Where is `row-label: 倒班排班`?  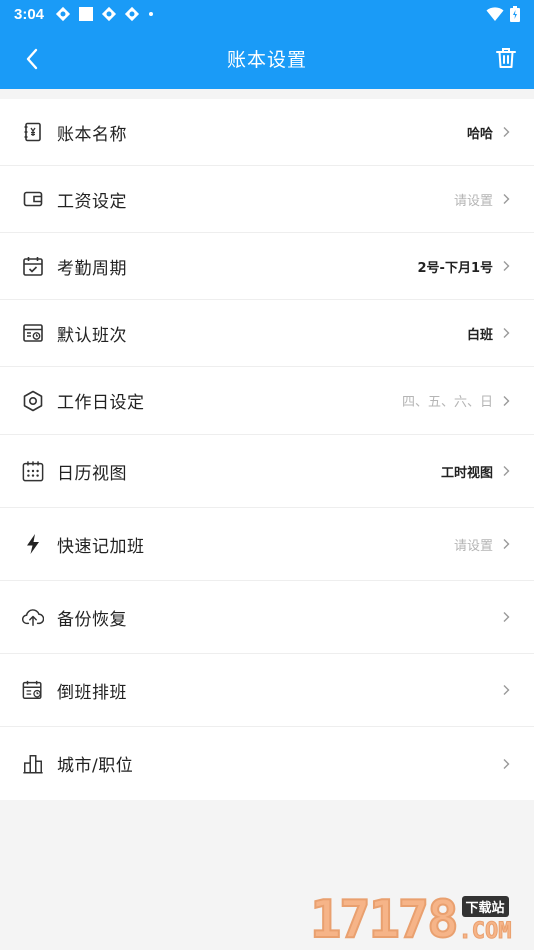
row-label: 倒班排班 is located at coordinates (92, 692).